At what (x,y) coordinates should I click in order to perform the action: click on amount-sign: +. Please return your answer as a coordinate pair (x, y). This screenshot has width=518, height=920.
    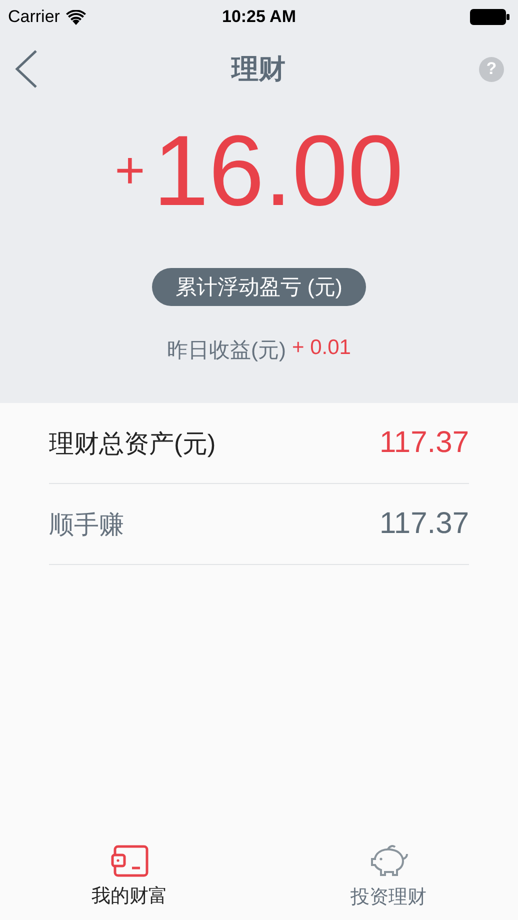
    Looking at the image, I should click on (130, 171).